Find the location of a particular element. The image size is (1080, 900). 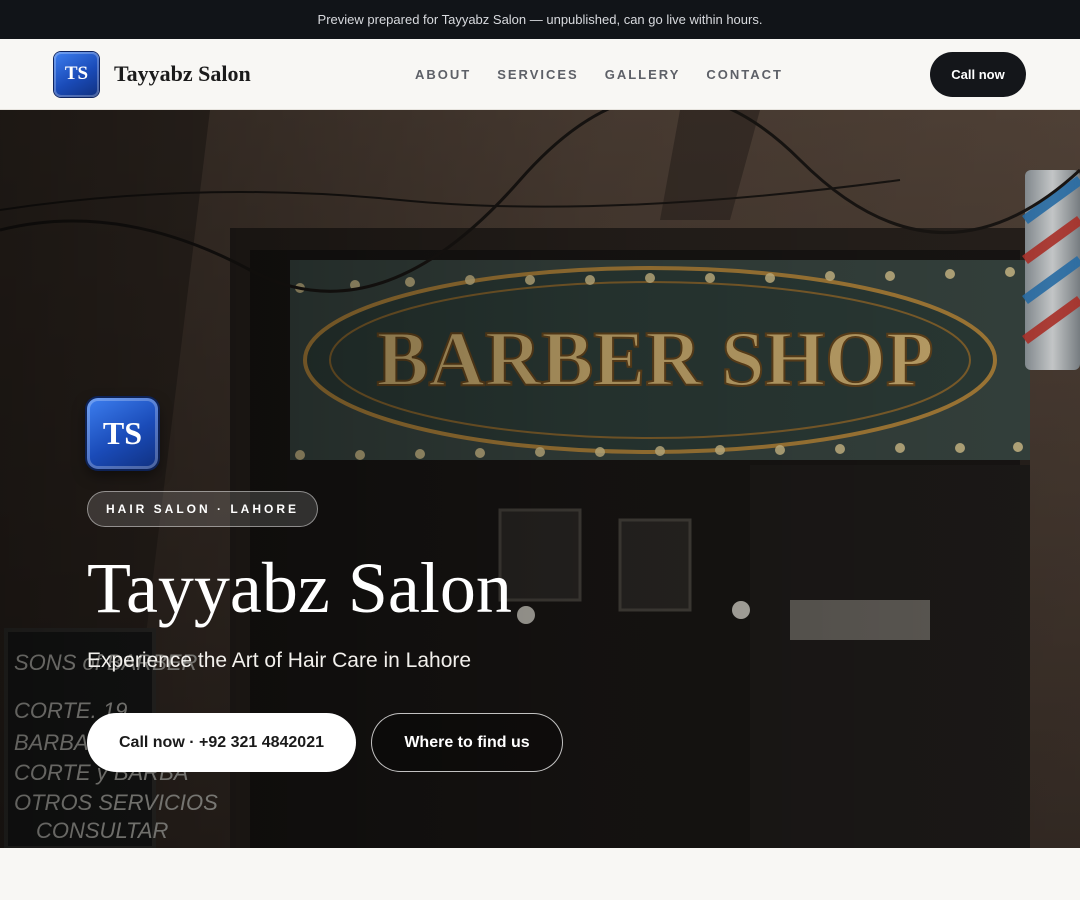

main-nav: ABOUT SERVICES GALLERY CONTACT is located at coordinates (599, 74).